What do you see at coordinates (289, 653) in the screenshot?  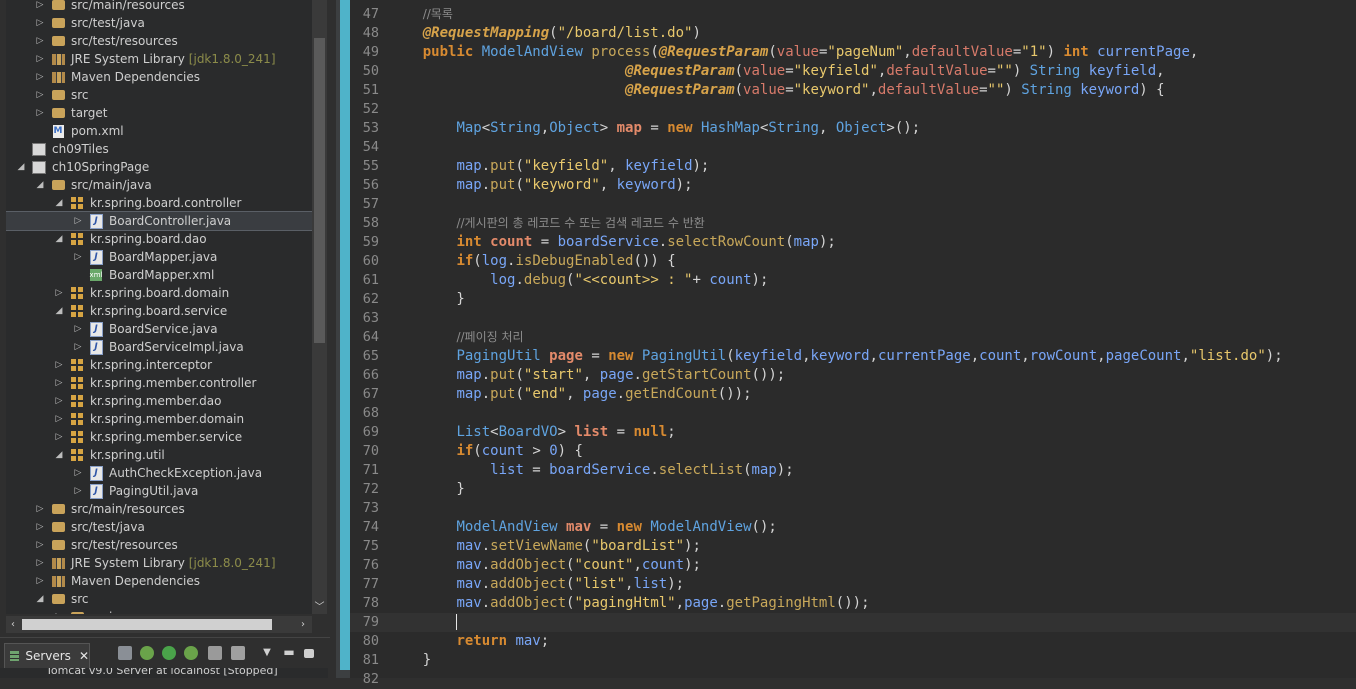 I see `minimize-icon: ▬` at bounding box center [289, 653].